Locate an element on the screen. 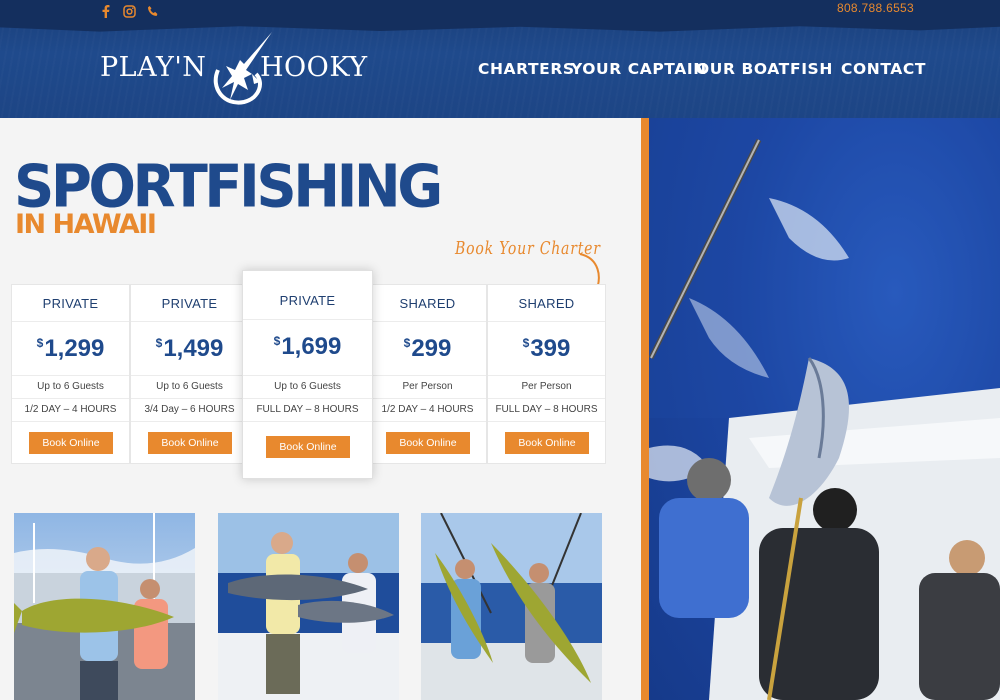  logo-text-left: PLAY'N is located at coordinates (153, 67).